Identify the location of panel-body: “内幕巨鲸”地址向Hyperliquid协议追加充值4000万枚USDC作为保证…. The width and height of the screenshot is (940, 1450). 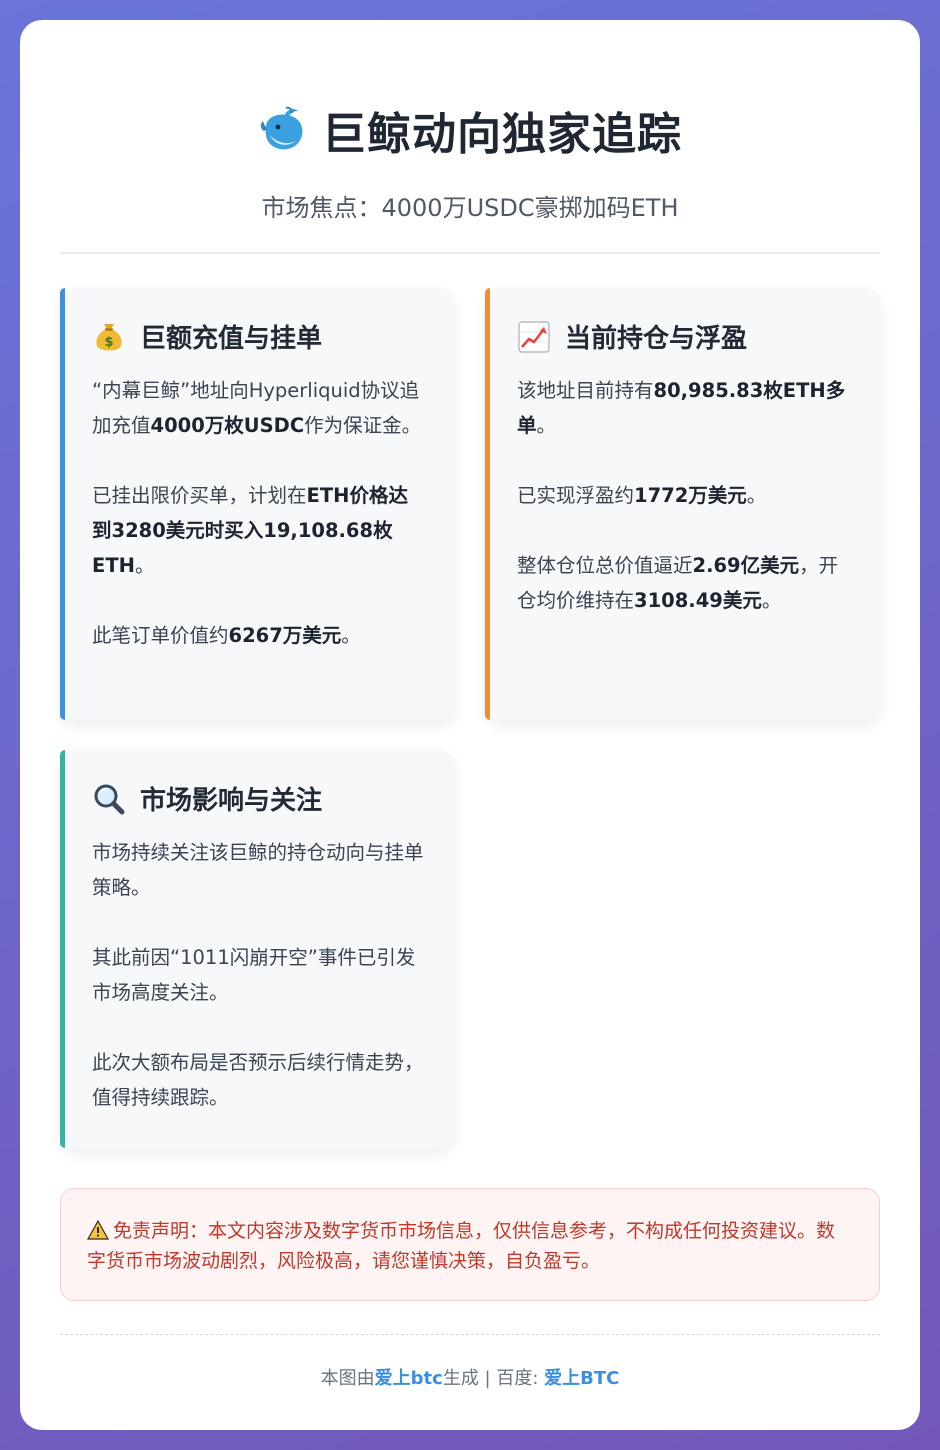
(258, 513).